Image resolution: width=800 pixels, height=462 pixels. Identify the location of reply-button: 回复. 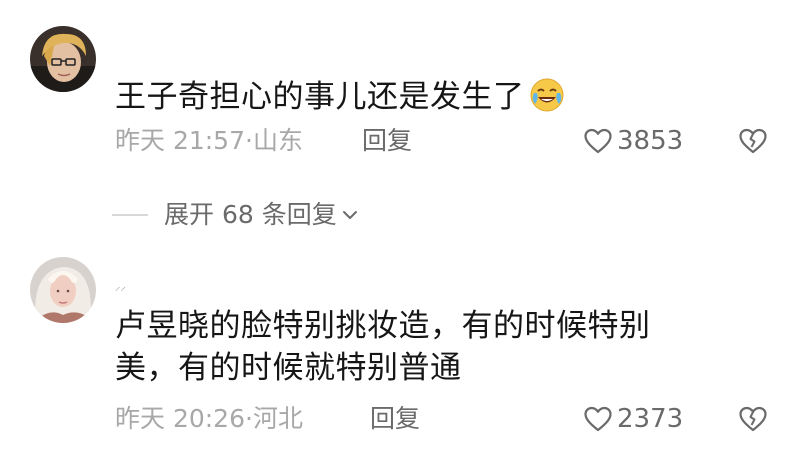
(395, 419).